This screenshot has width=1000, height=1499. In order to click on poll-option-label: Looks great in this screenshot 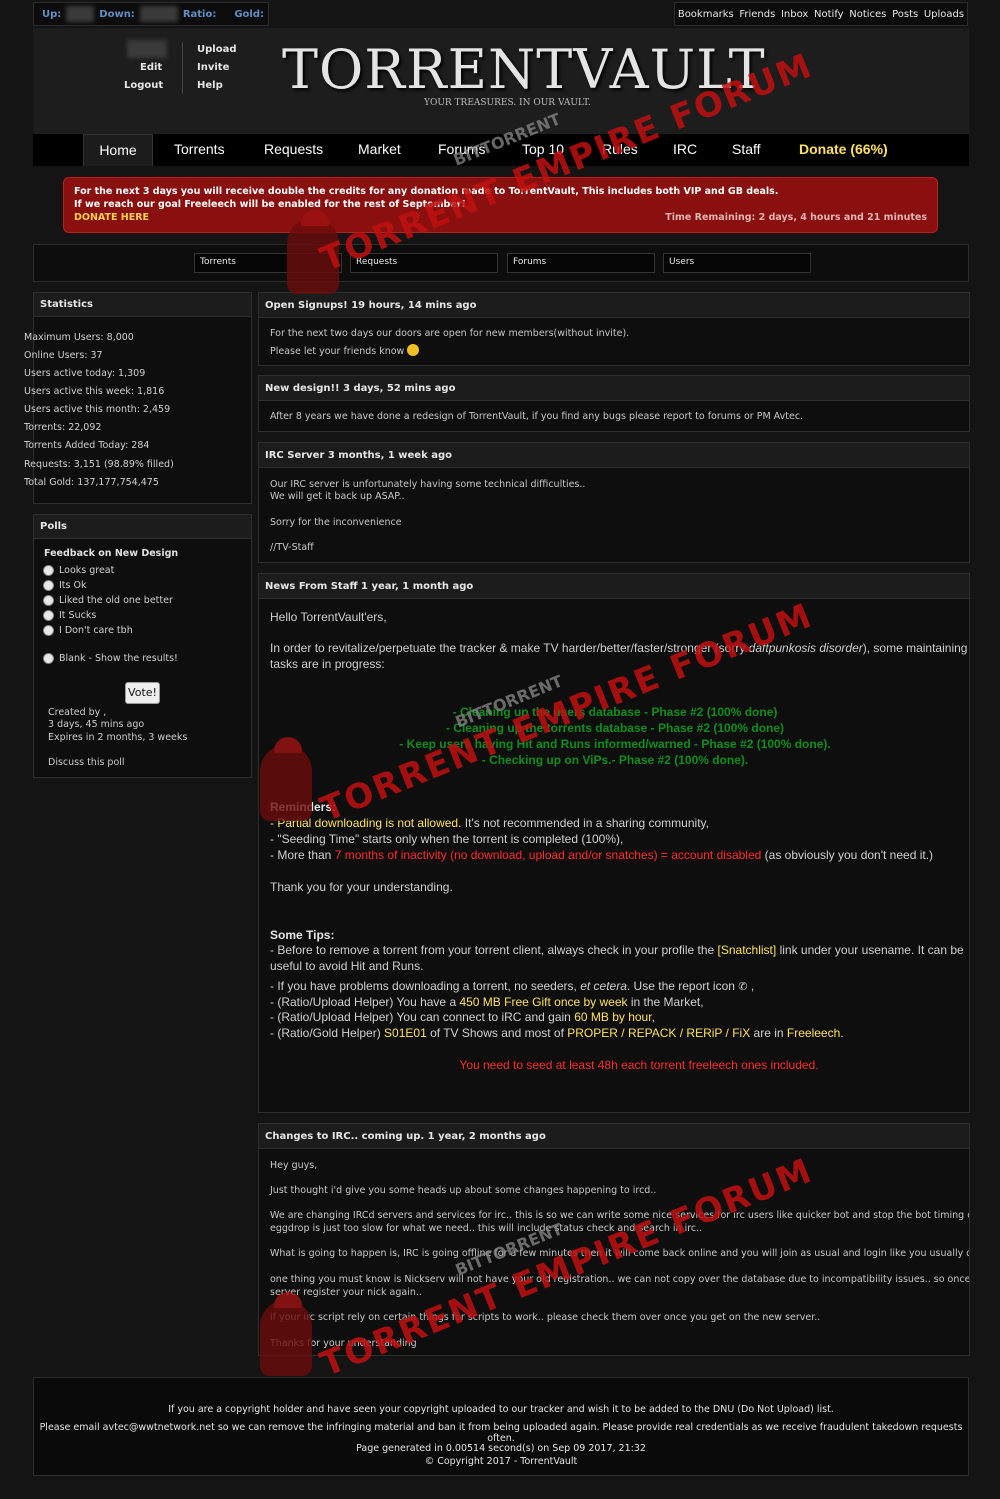, I will do `click(87, 570)`.